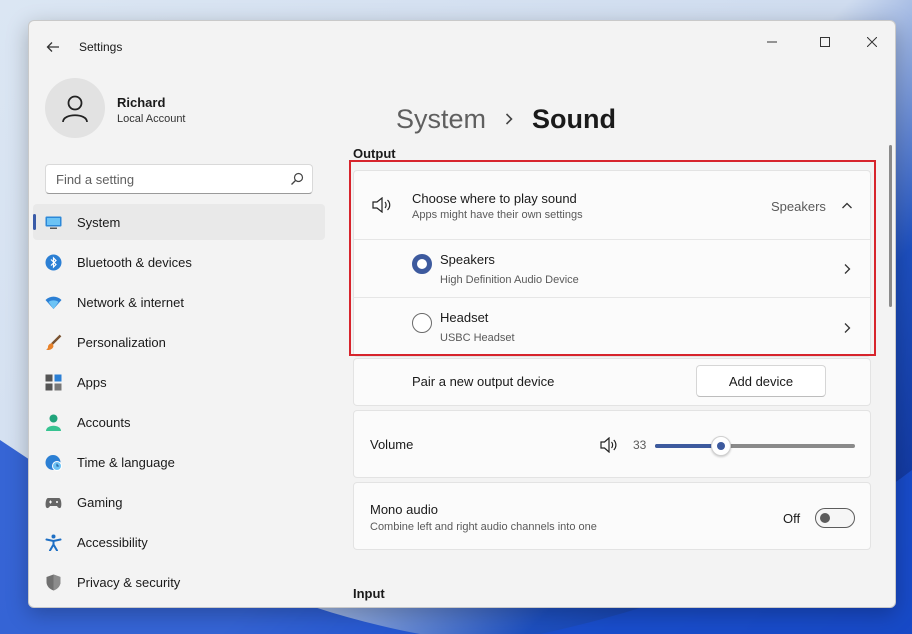 The width and height of the screenshot is (912, 634). I want to click on sidebar-item-system: System, so click(179, 222).